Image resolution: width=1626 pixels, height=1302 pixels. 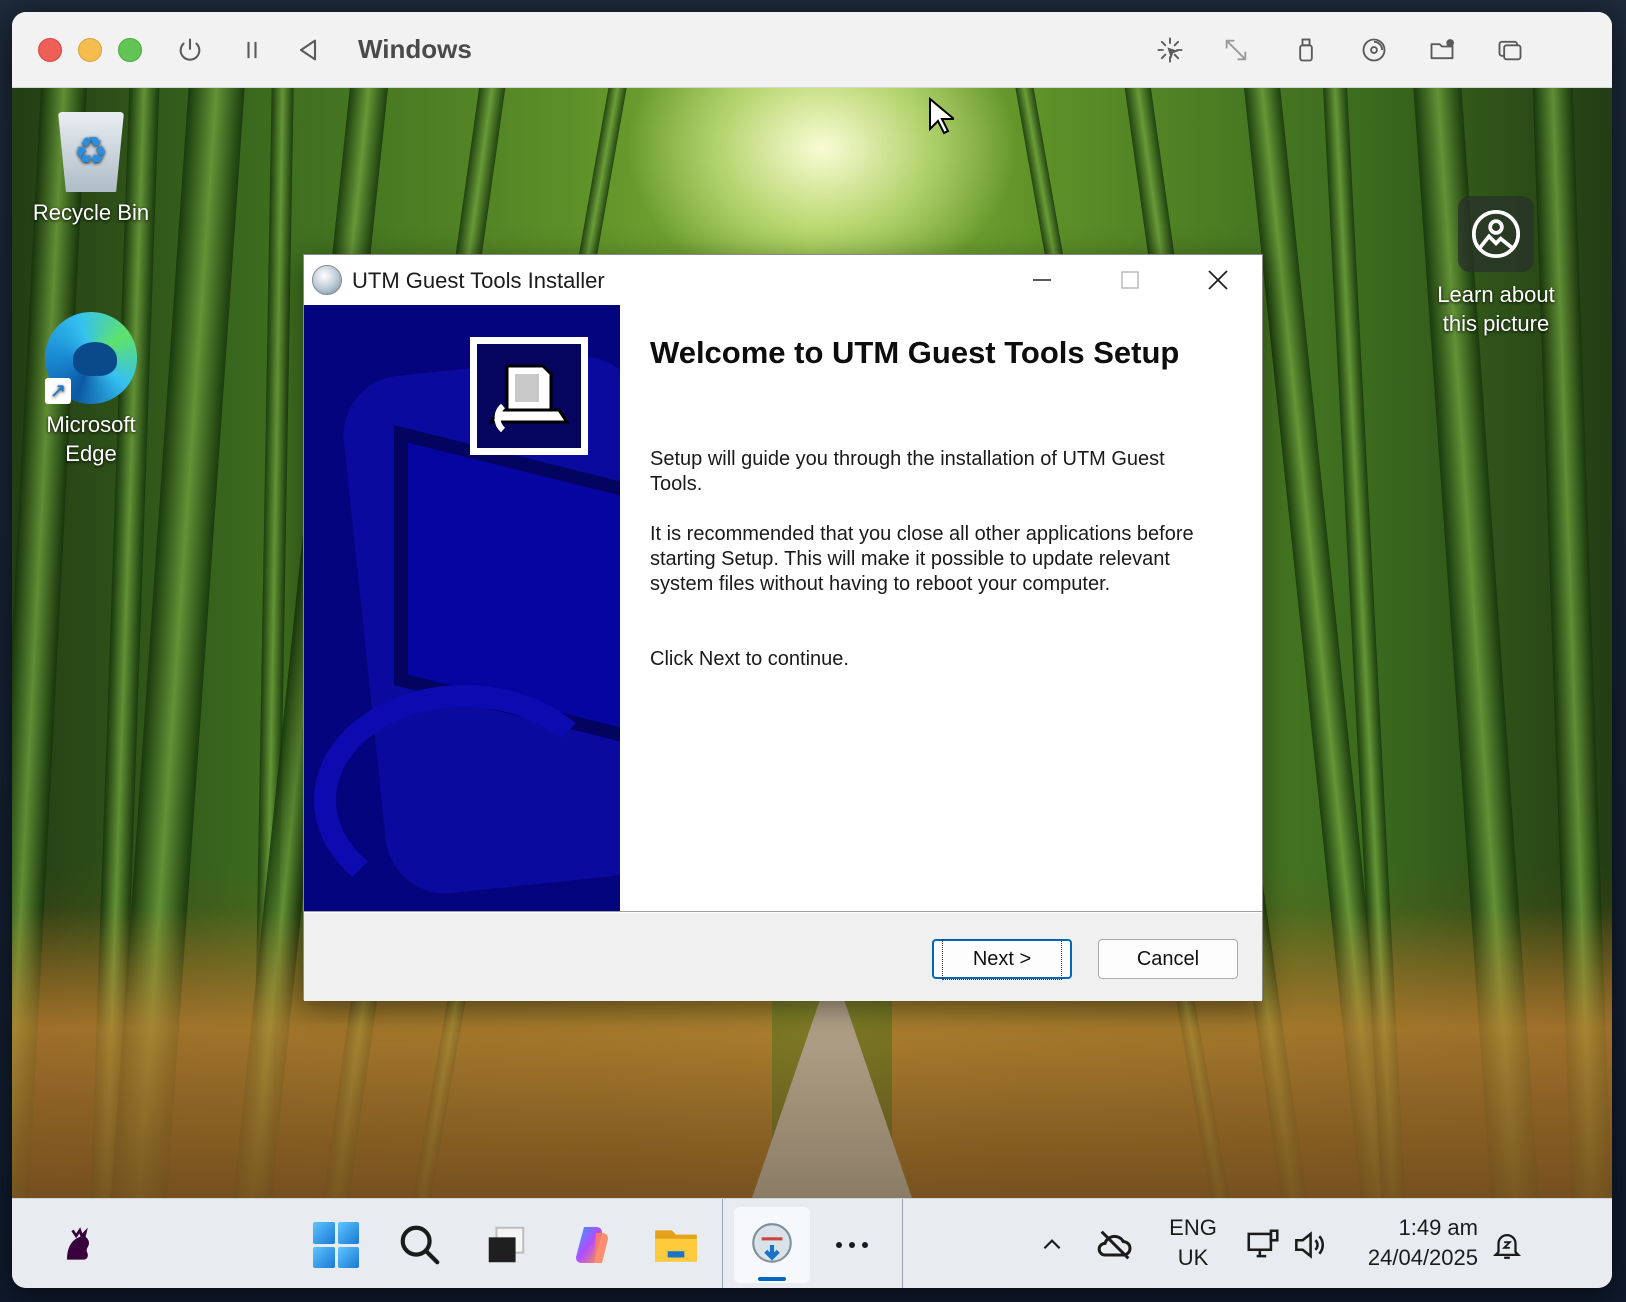 I want to click on zoom-window-button, so click(x=130, y=50).